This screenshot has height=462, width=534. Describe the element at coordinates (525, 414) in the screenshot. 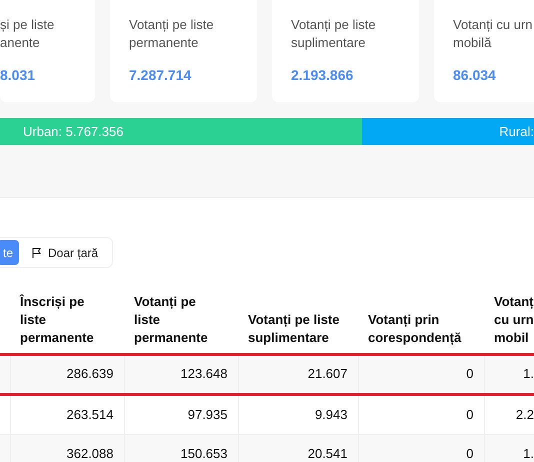

I see `table-cell: 2.2` at that location.